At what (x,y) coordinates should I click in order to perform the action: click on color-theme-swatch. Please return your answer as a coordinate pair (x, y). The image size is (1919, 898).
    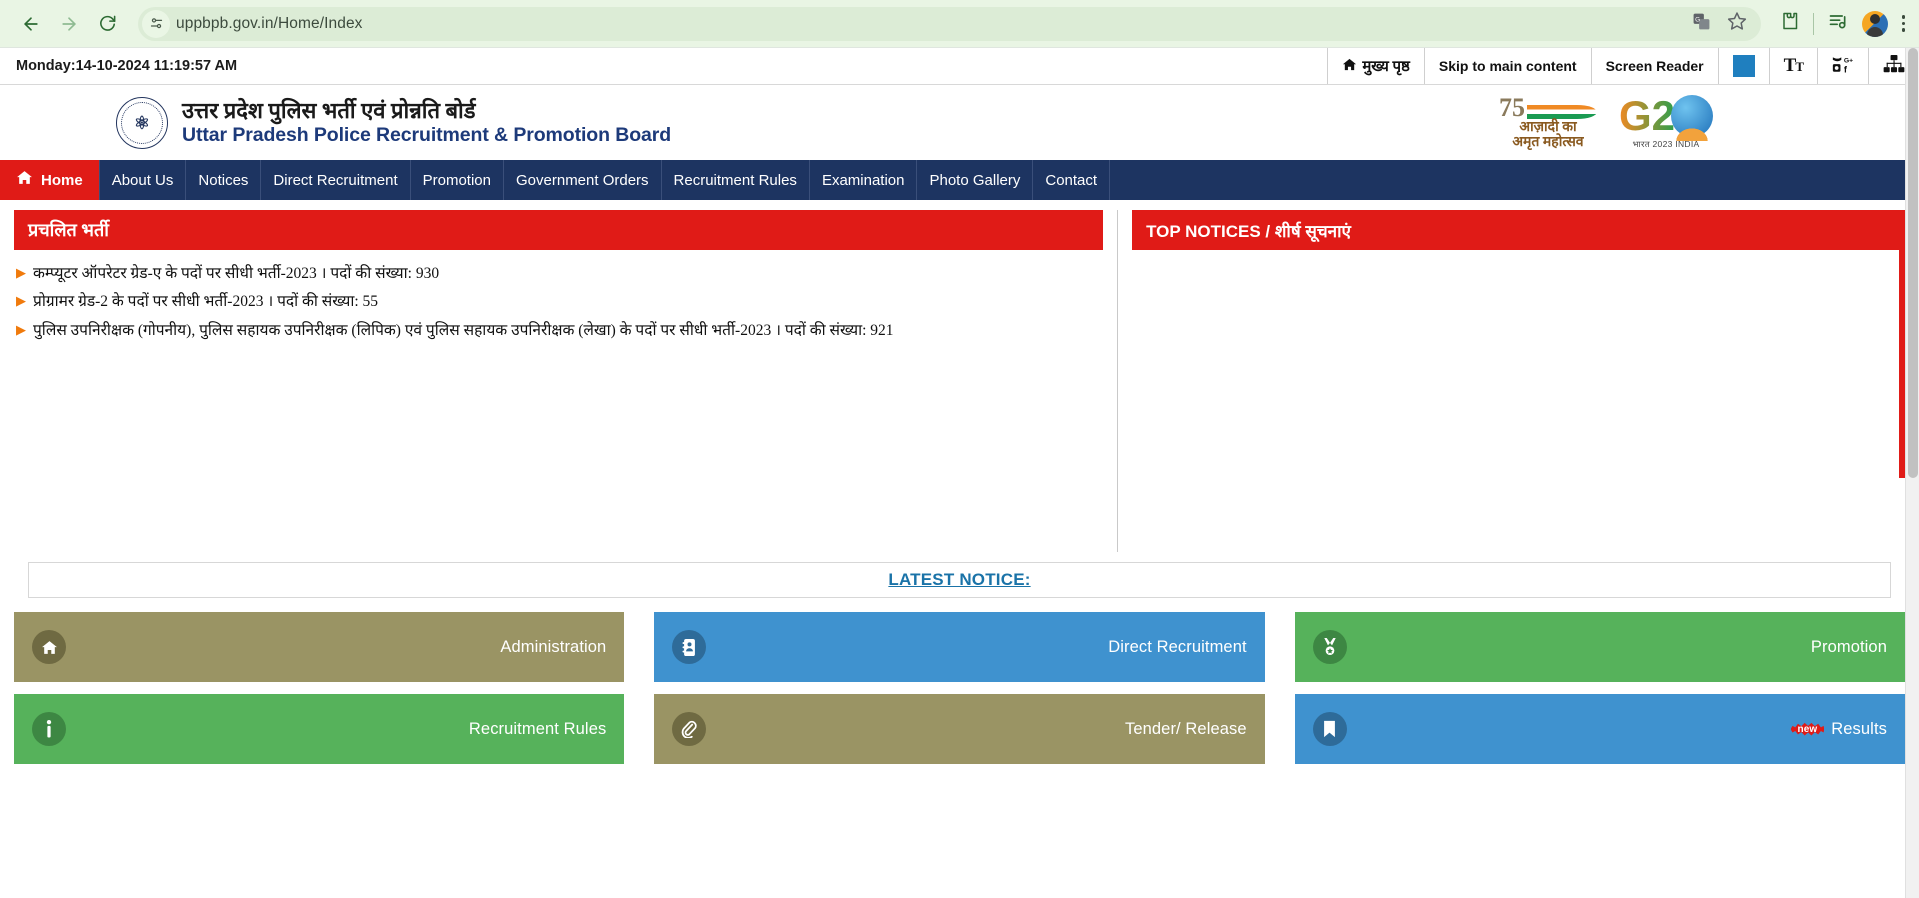
    Looking at the image, I should click on (1743, 66).